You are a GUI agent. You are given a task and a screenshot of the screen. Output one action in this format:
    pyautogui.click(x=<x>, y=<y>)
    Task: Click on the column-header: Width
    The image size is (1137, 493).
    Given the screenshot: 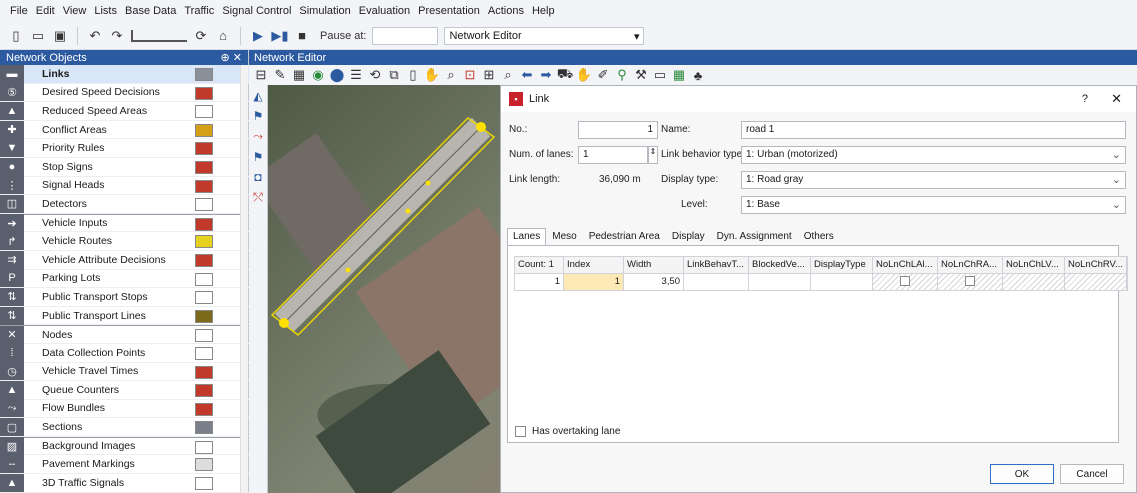 What is the action you would take?
    pyautogui.click(x=654, y=265)
    